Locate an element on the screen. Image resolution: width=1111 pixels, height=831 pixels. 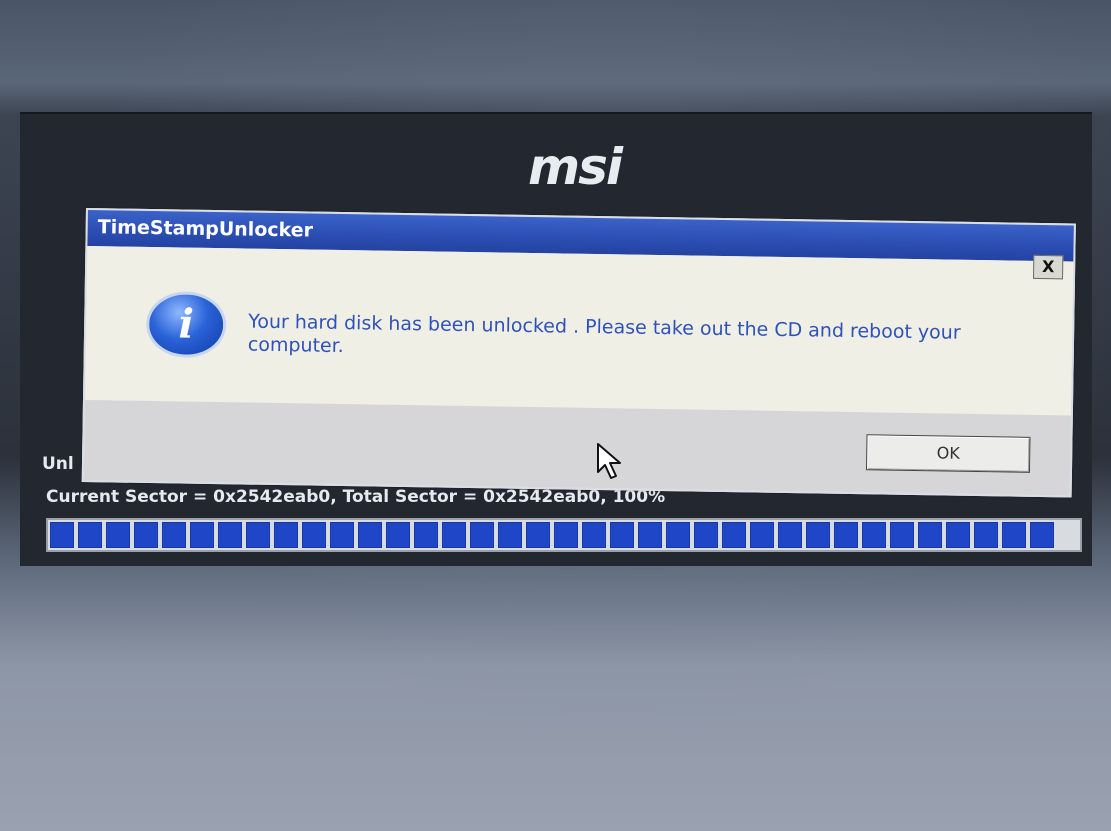
info-icon: i is located at coordinates (186, 324).